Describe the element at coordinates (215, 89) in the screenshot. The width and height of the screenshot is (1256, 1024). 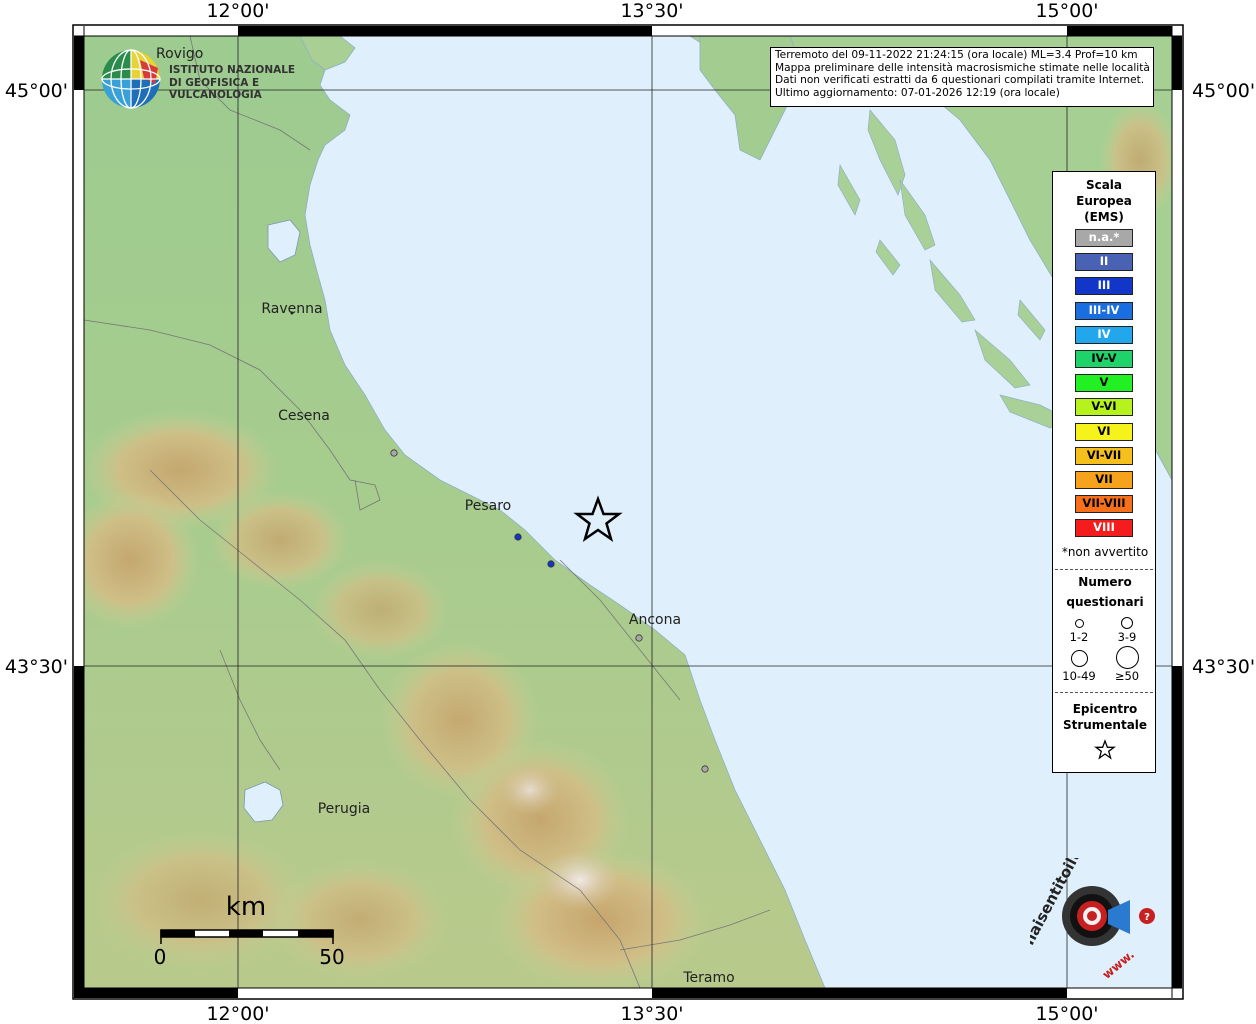
I see `ingv-name-line2: DI GEOFISICA E VULCANOLOGIA` at that location.